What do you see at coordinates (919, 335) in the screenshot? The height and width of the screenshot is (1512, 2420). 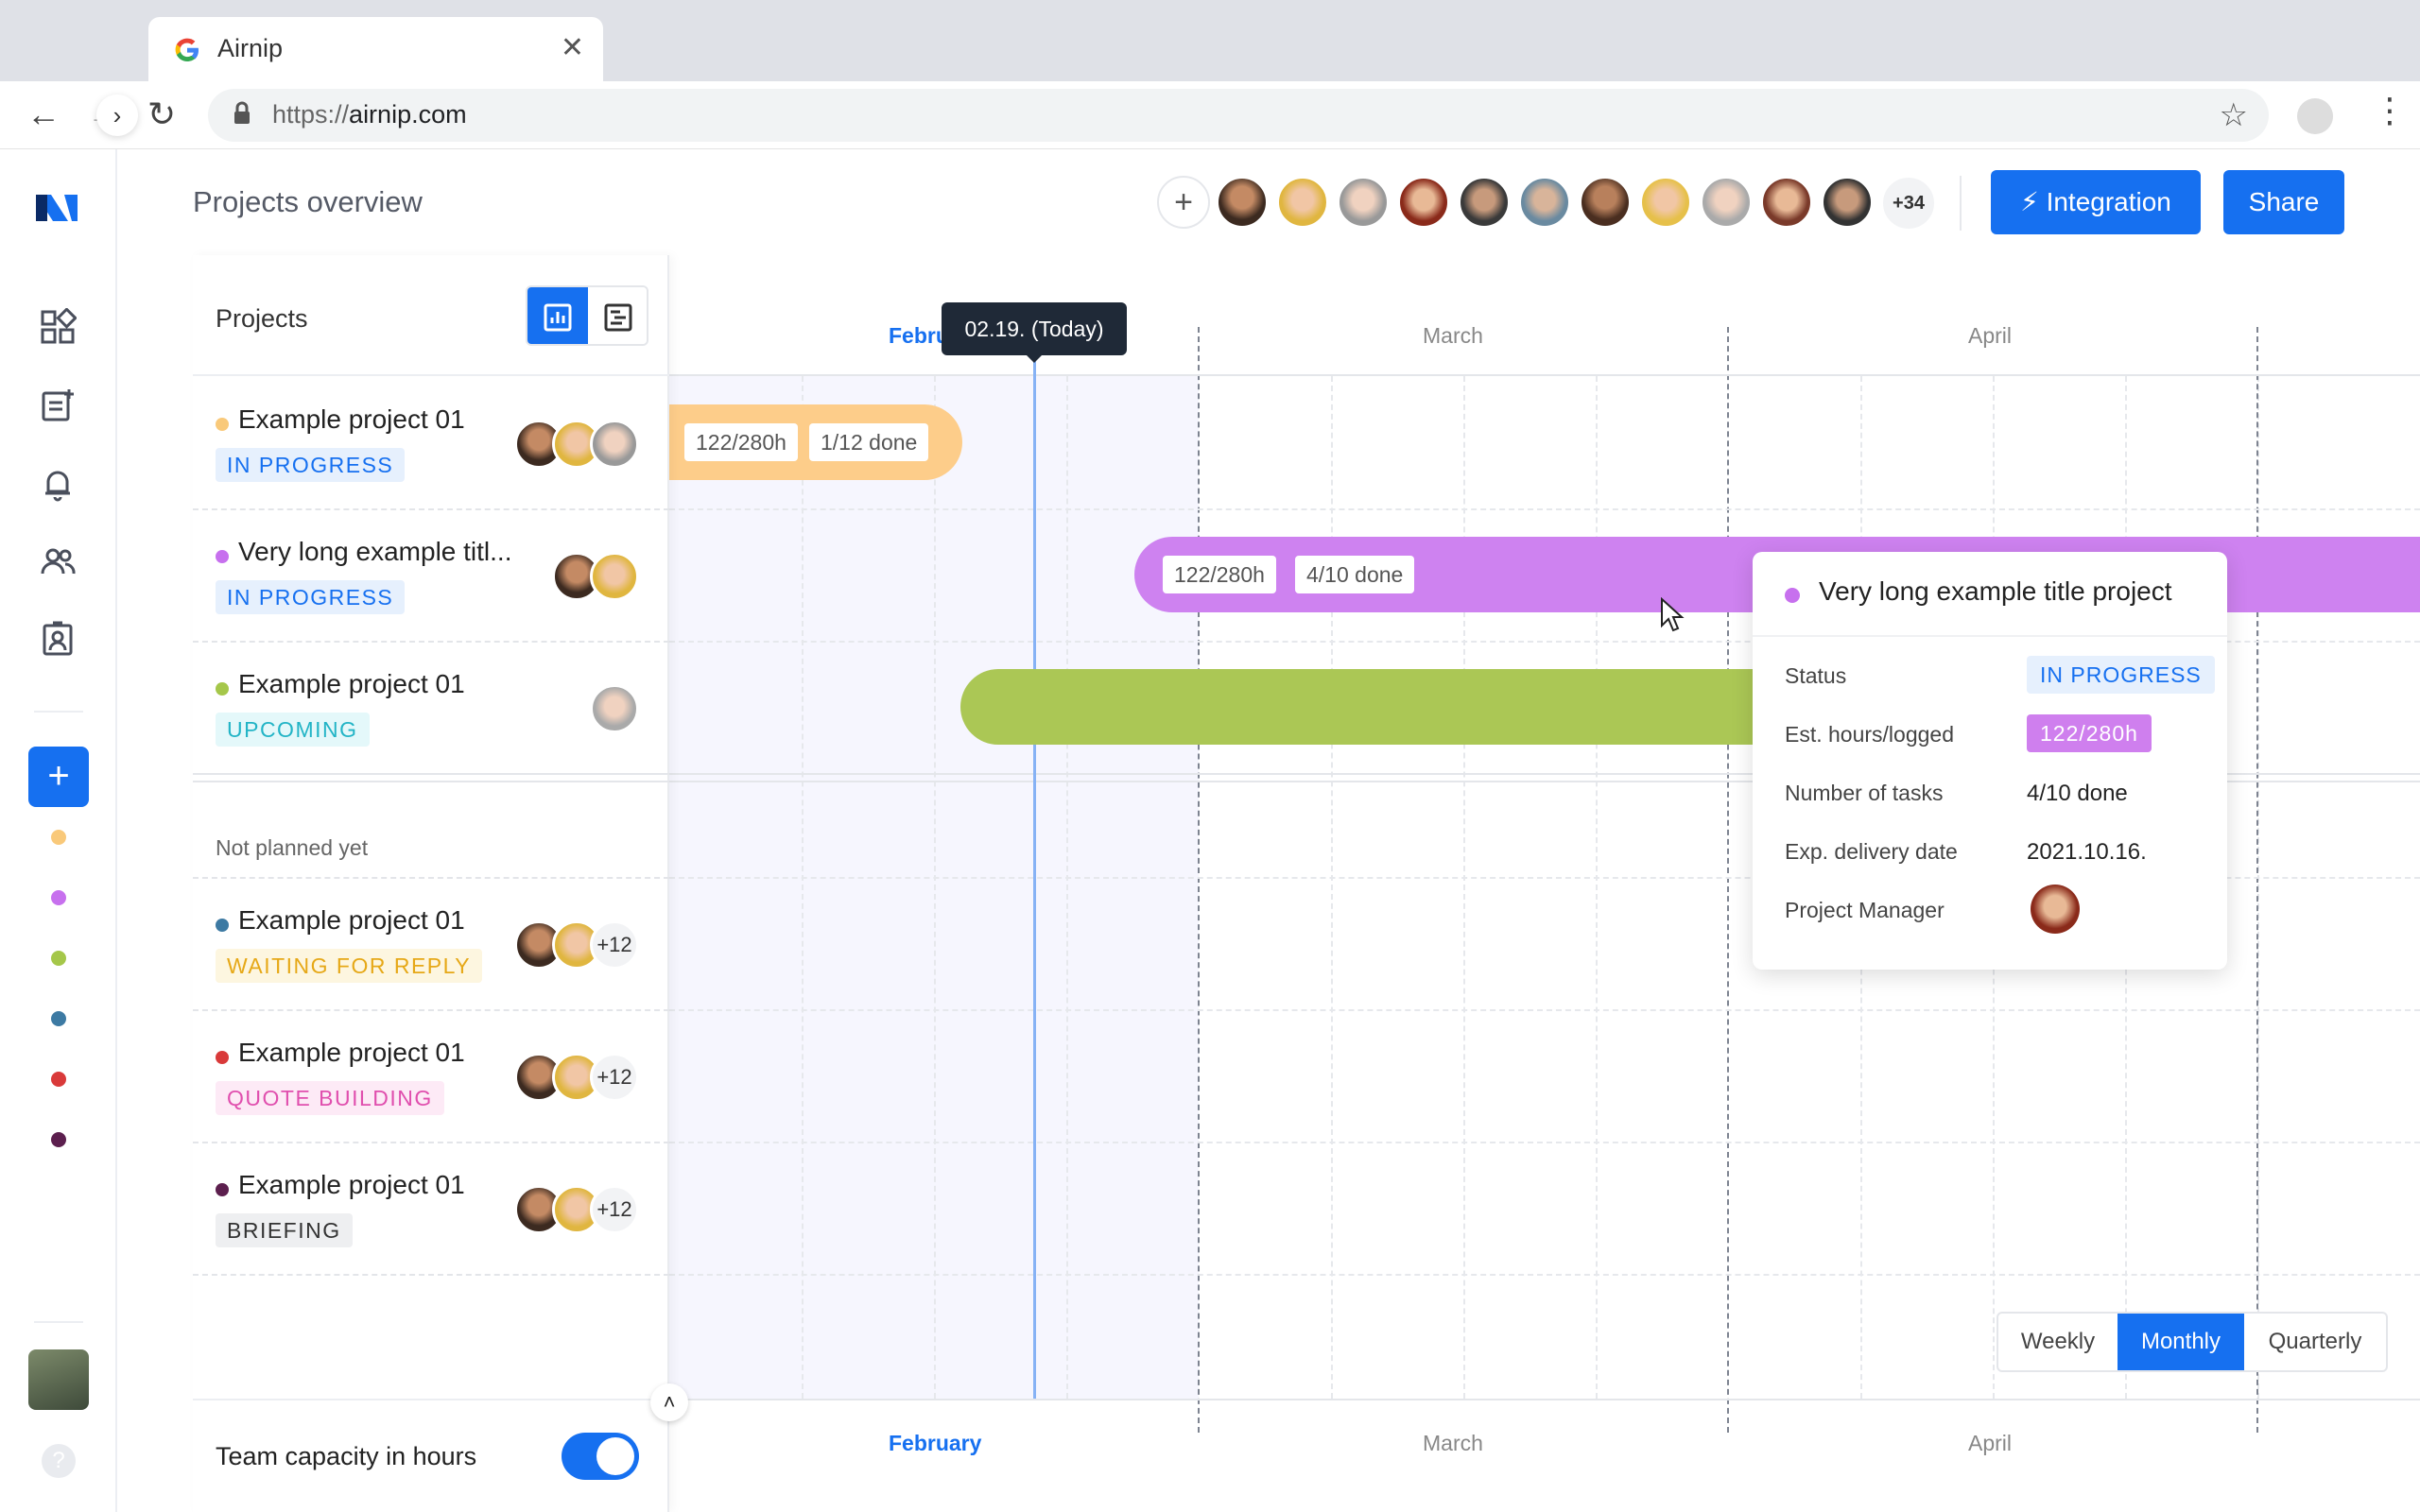 I see `month-label: Febru` at bounding box center [919, 335].